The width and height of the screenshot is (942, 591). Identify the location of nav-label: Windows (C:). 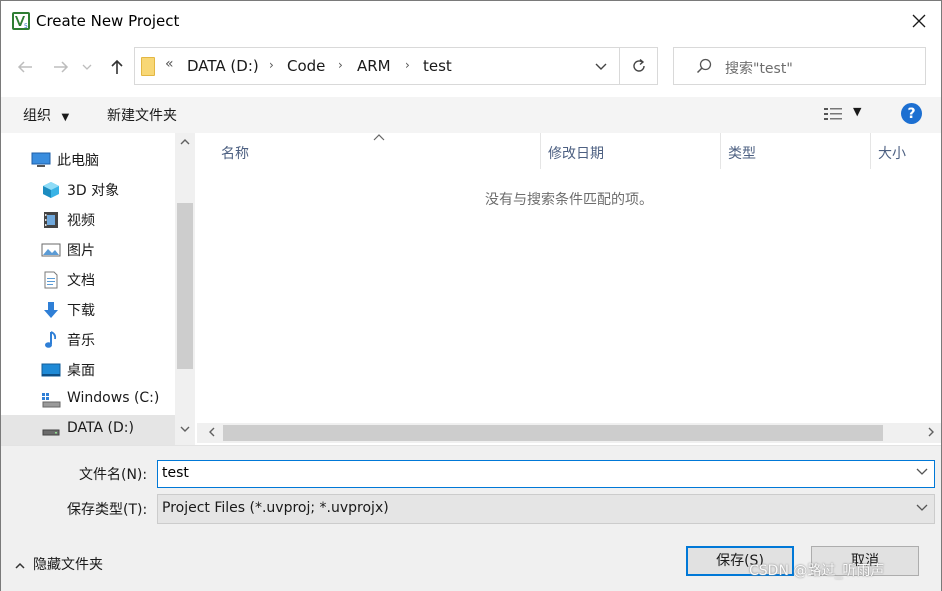
(113, 398).